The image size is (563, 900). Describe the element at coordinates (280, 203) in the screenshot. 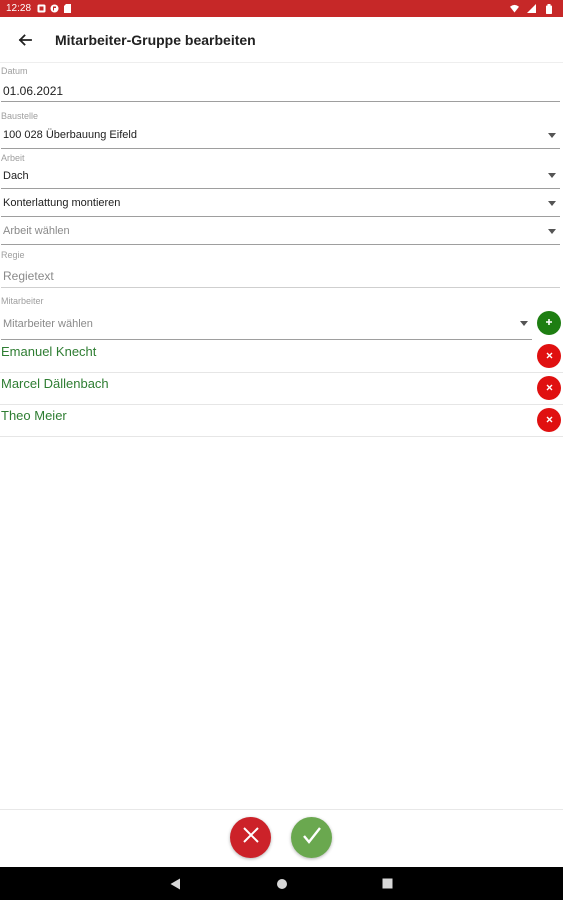

I see `arbeit-select-2: Konterlattung montieren` at that location.